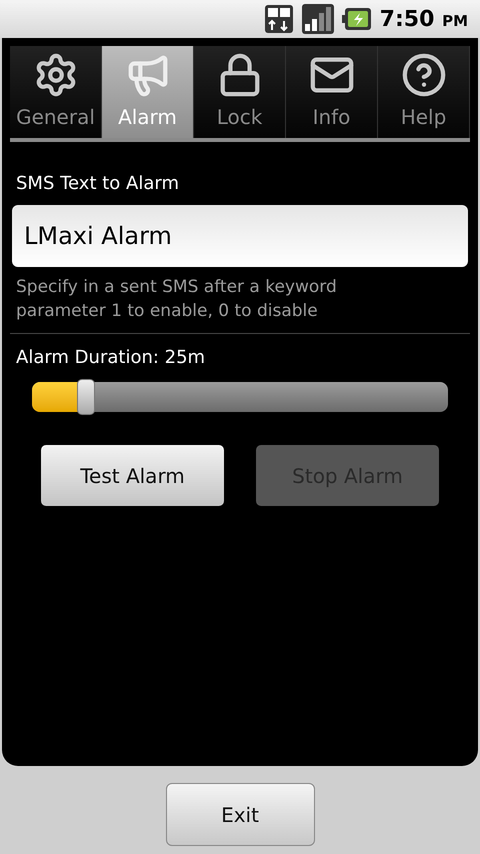 This screenshot has height=854, width=480. Describe the element at coordinates (318, 19) in the screenshot. I see `signal-icon` at that location.